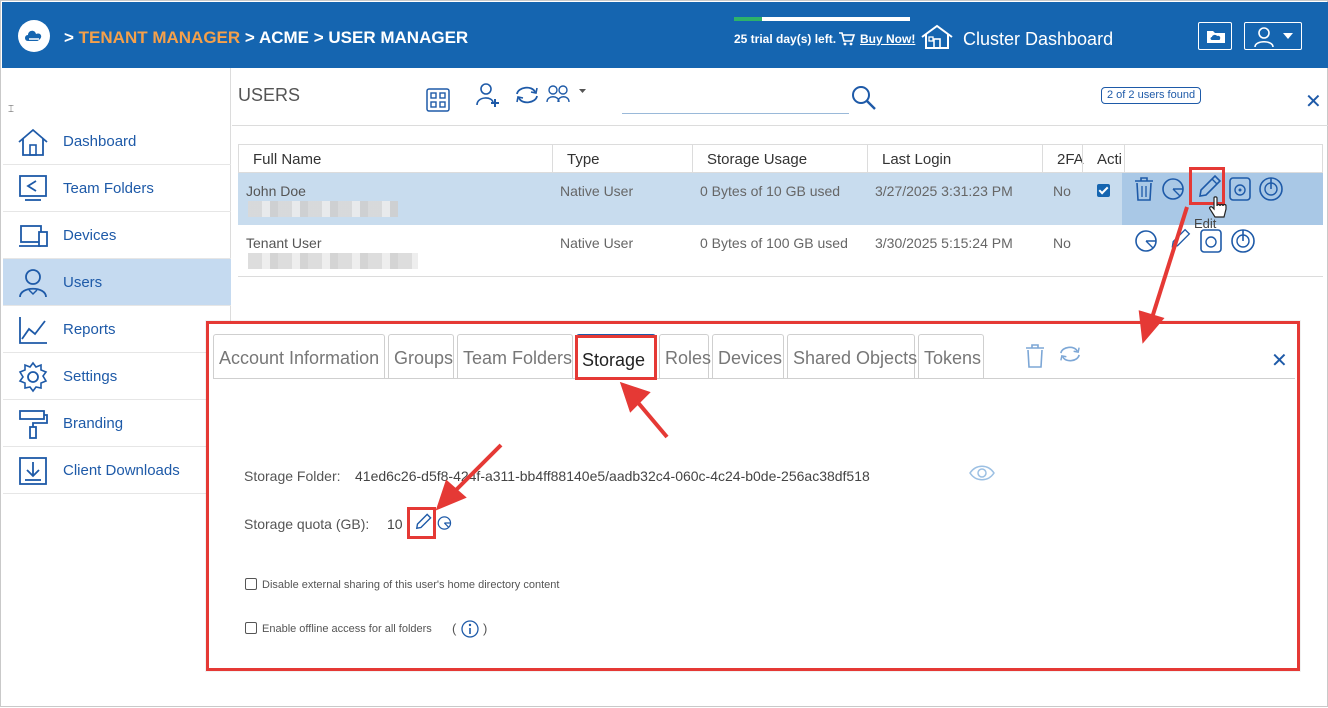 The height and width of the screenshot is (708, 1328). What do you see at coordinates (476, 470) in the screenshot?
I see `arrow-to-edit-quota` at bounding box center [476, 470].